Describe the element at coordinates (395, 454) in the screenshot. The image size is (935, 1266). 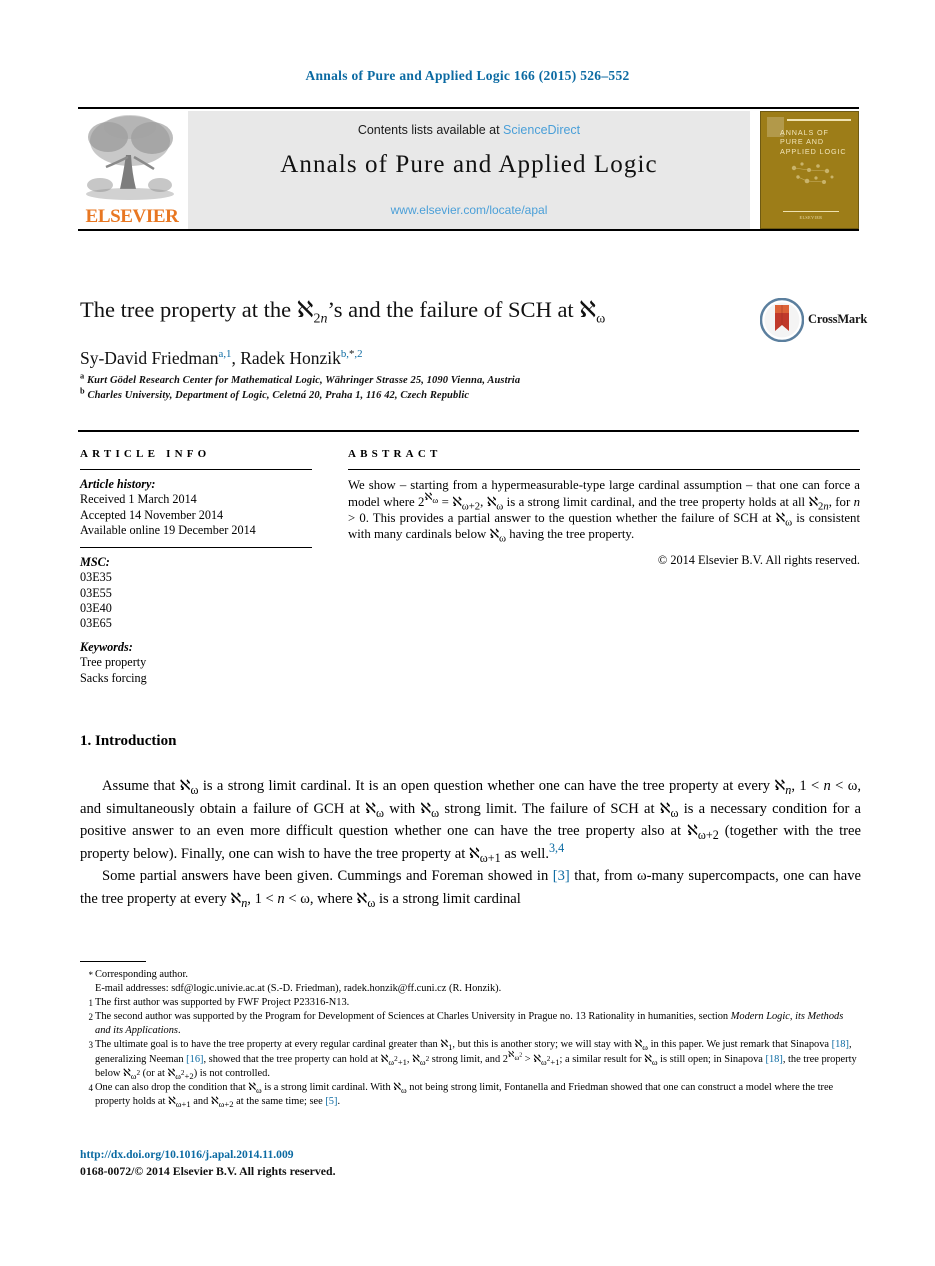
I see `abstract-heading: ABSTRACT` at that location.